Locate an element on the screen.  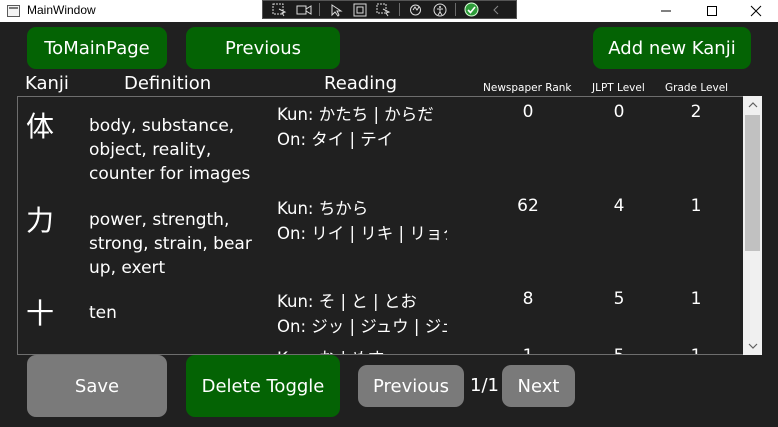
to-main-page-button: ToMainPage is located at coordinates (97, 48).